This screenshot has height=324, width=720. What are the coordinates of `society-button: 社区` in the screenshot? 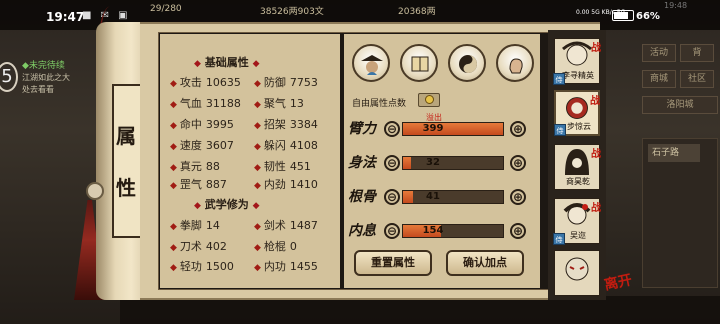 It's located at (697, 79).